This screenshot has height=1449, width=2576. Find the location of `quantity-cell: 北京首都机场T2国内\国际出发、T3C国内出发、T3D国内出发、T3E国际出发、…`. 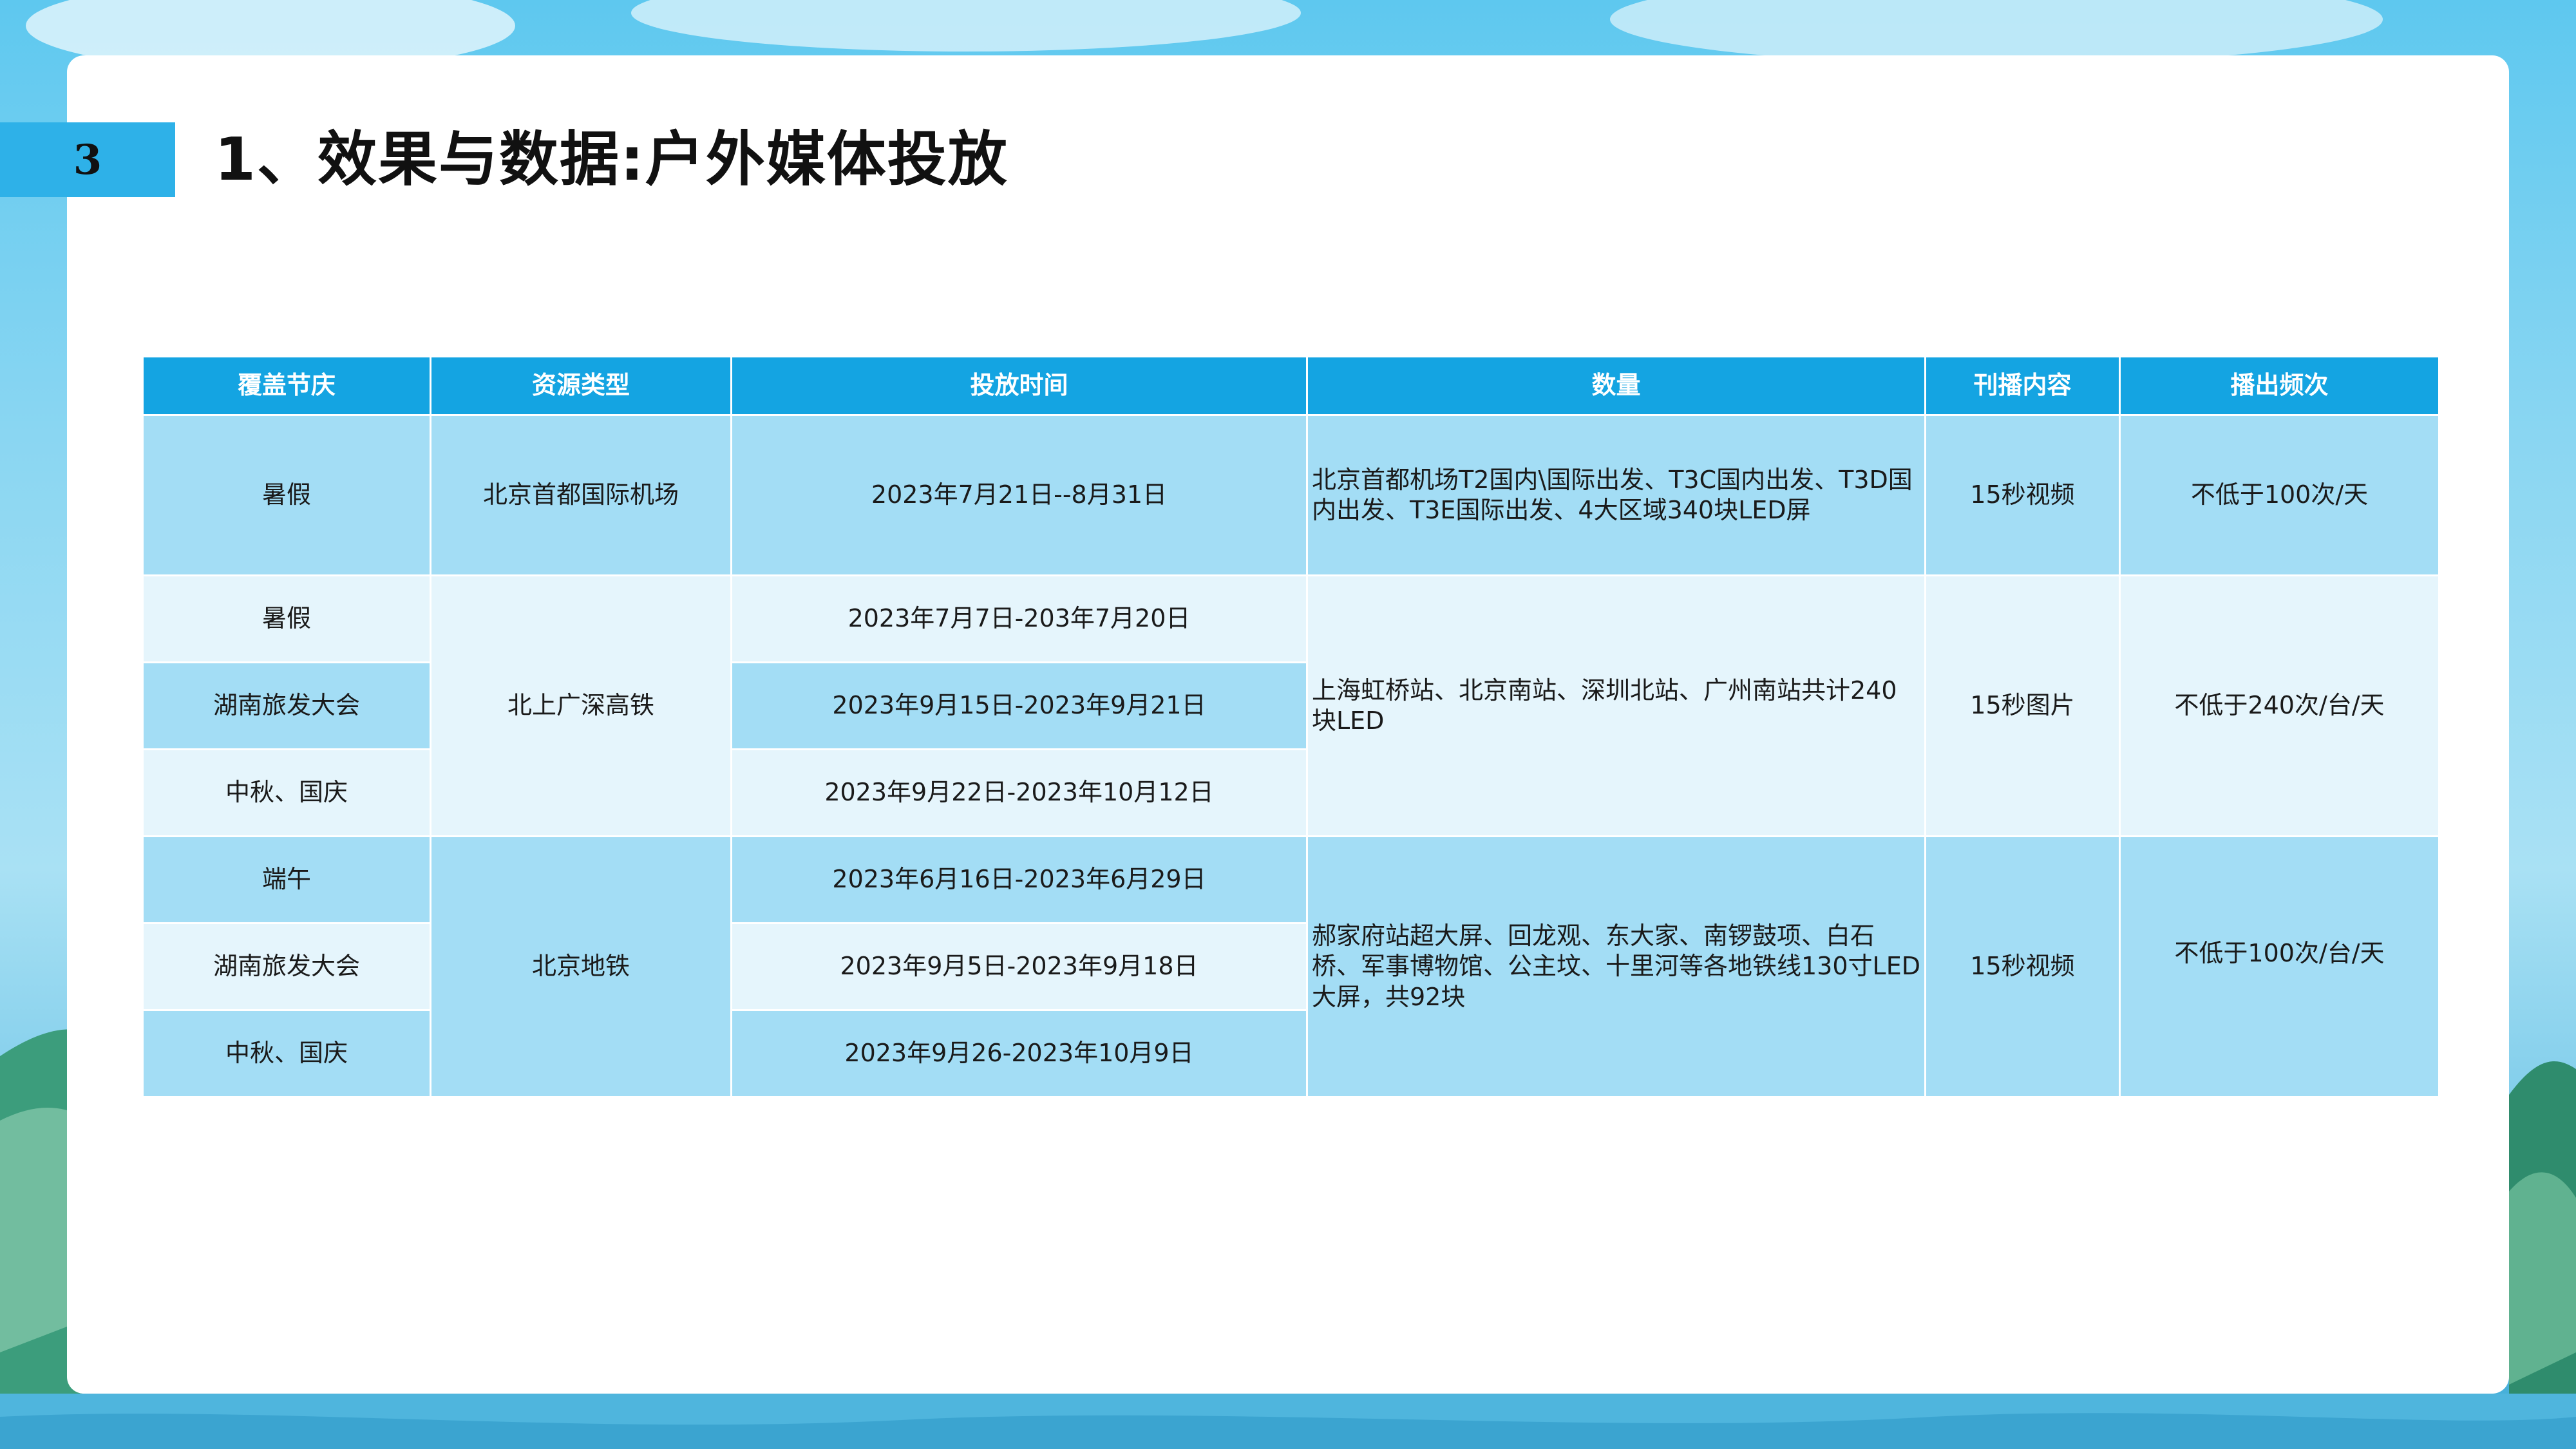

quantity-cell: 北京首都机场T2国内\国际出发、T3C国内出发、T3D国内出发、T3E国际出发、… is located at coordinates (1616, 495).